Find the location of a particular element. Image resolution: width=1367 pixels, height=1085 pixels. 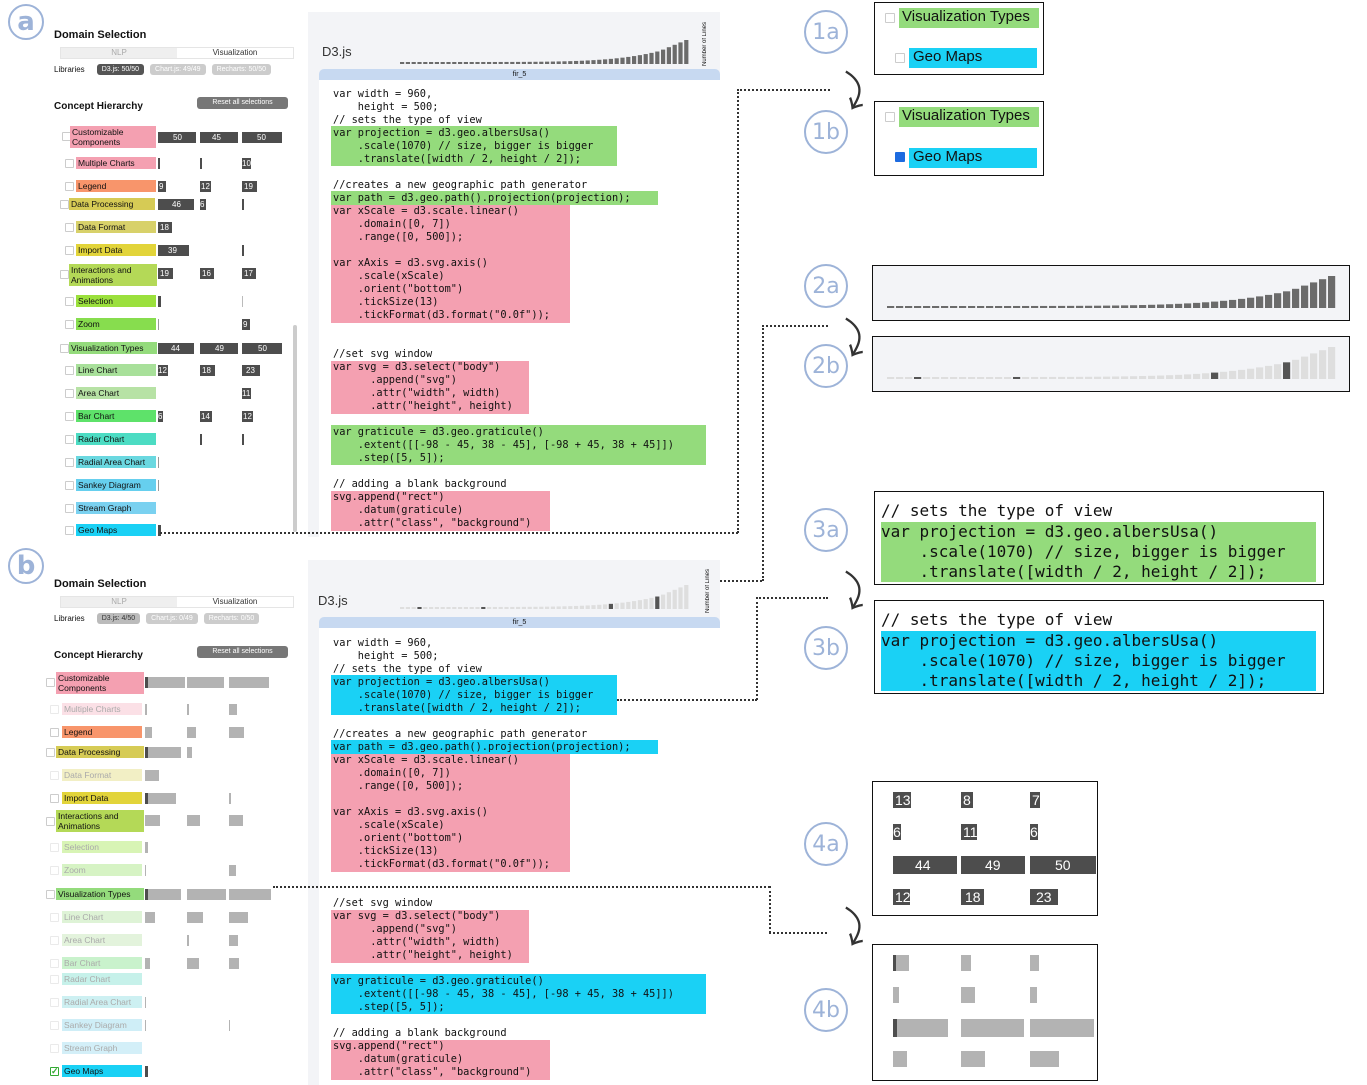

lib-recharts-pill: Recharts: 0/50 is located at coordinates (231, 618).